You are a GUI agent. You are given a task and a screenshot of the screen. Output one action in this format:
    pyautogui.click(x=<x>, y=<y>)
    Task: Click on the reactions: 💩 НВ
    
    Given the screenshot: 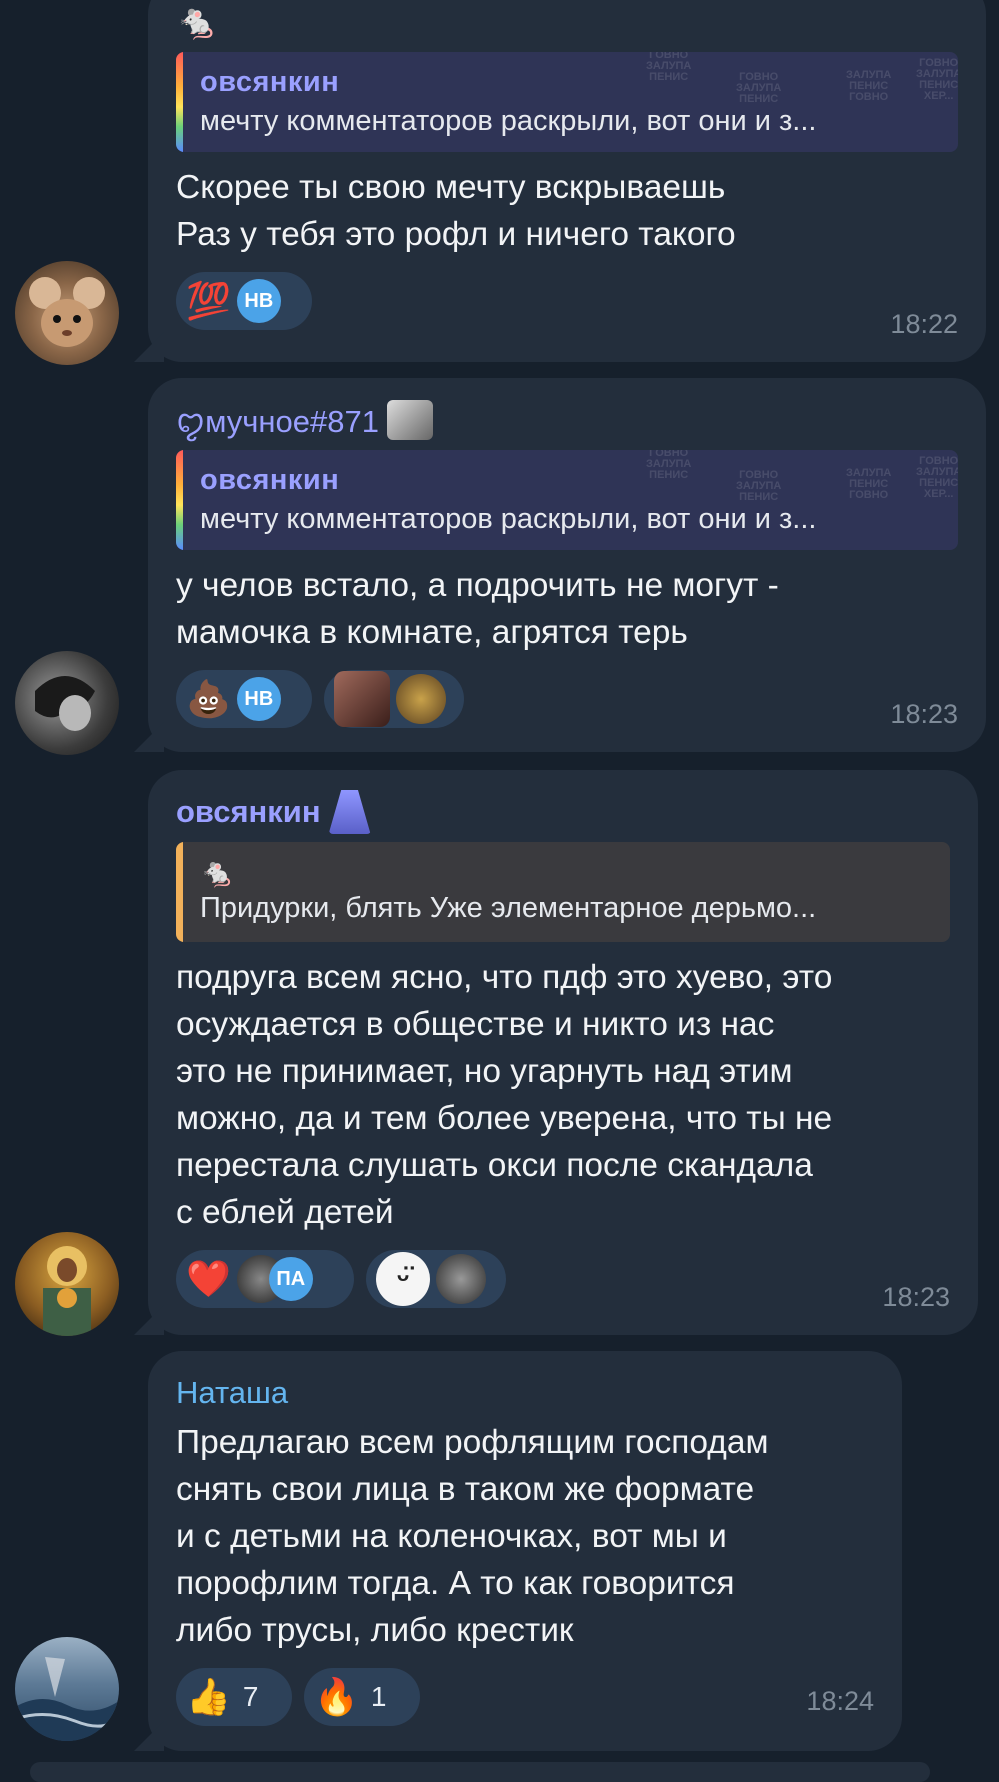 What is the action you would take?
    pyautogui.click(x=567, y=699)
    